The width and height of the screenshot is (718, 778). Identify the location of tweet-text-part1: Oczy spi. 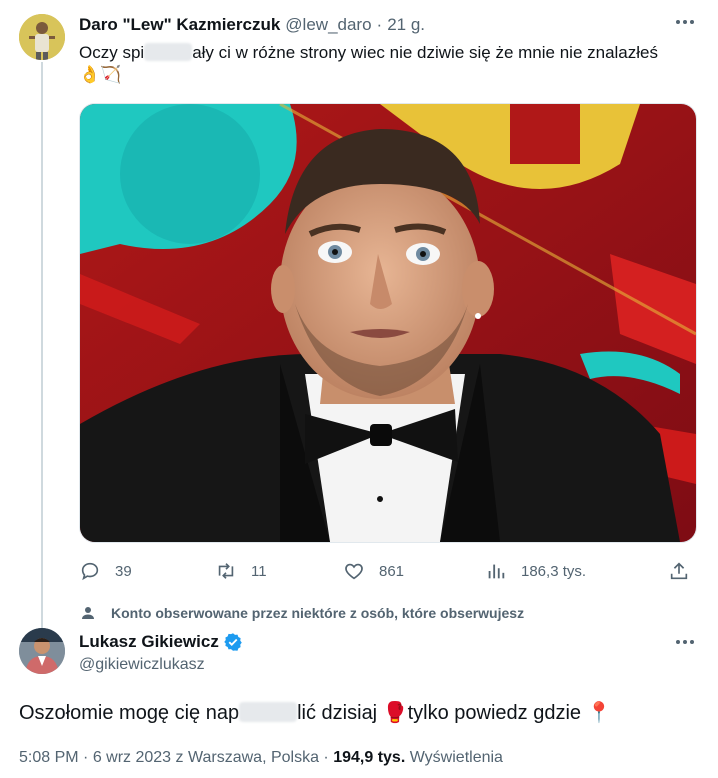
(112, 52).